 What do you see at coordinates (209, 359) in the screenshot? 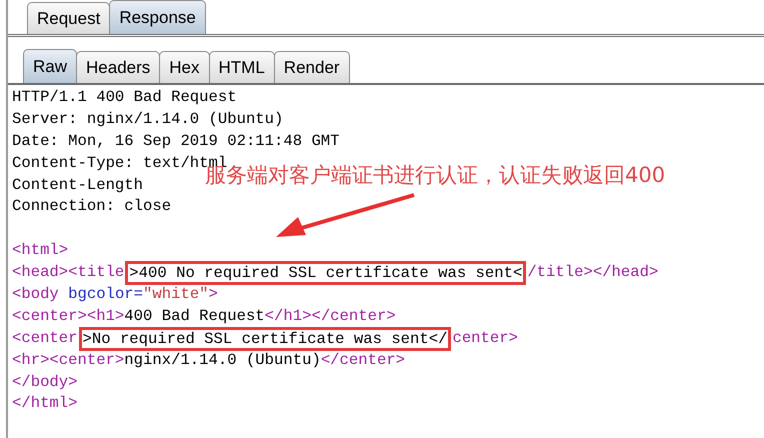
I see `code-line: <hr><center>nginx/1.14.0 (Ubuntu)</center>` at bounding box center [209, 359].